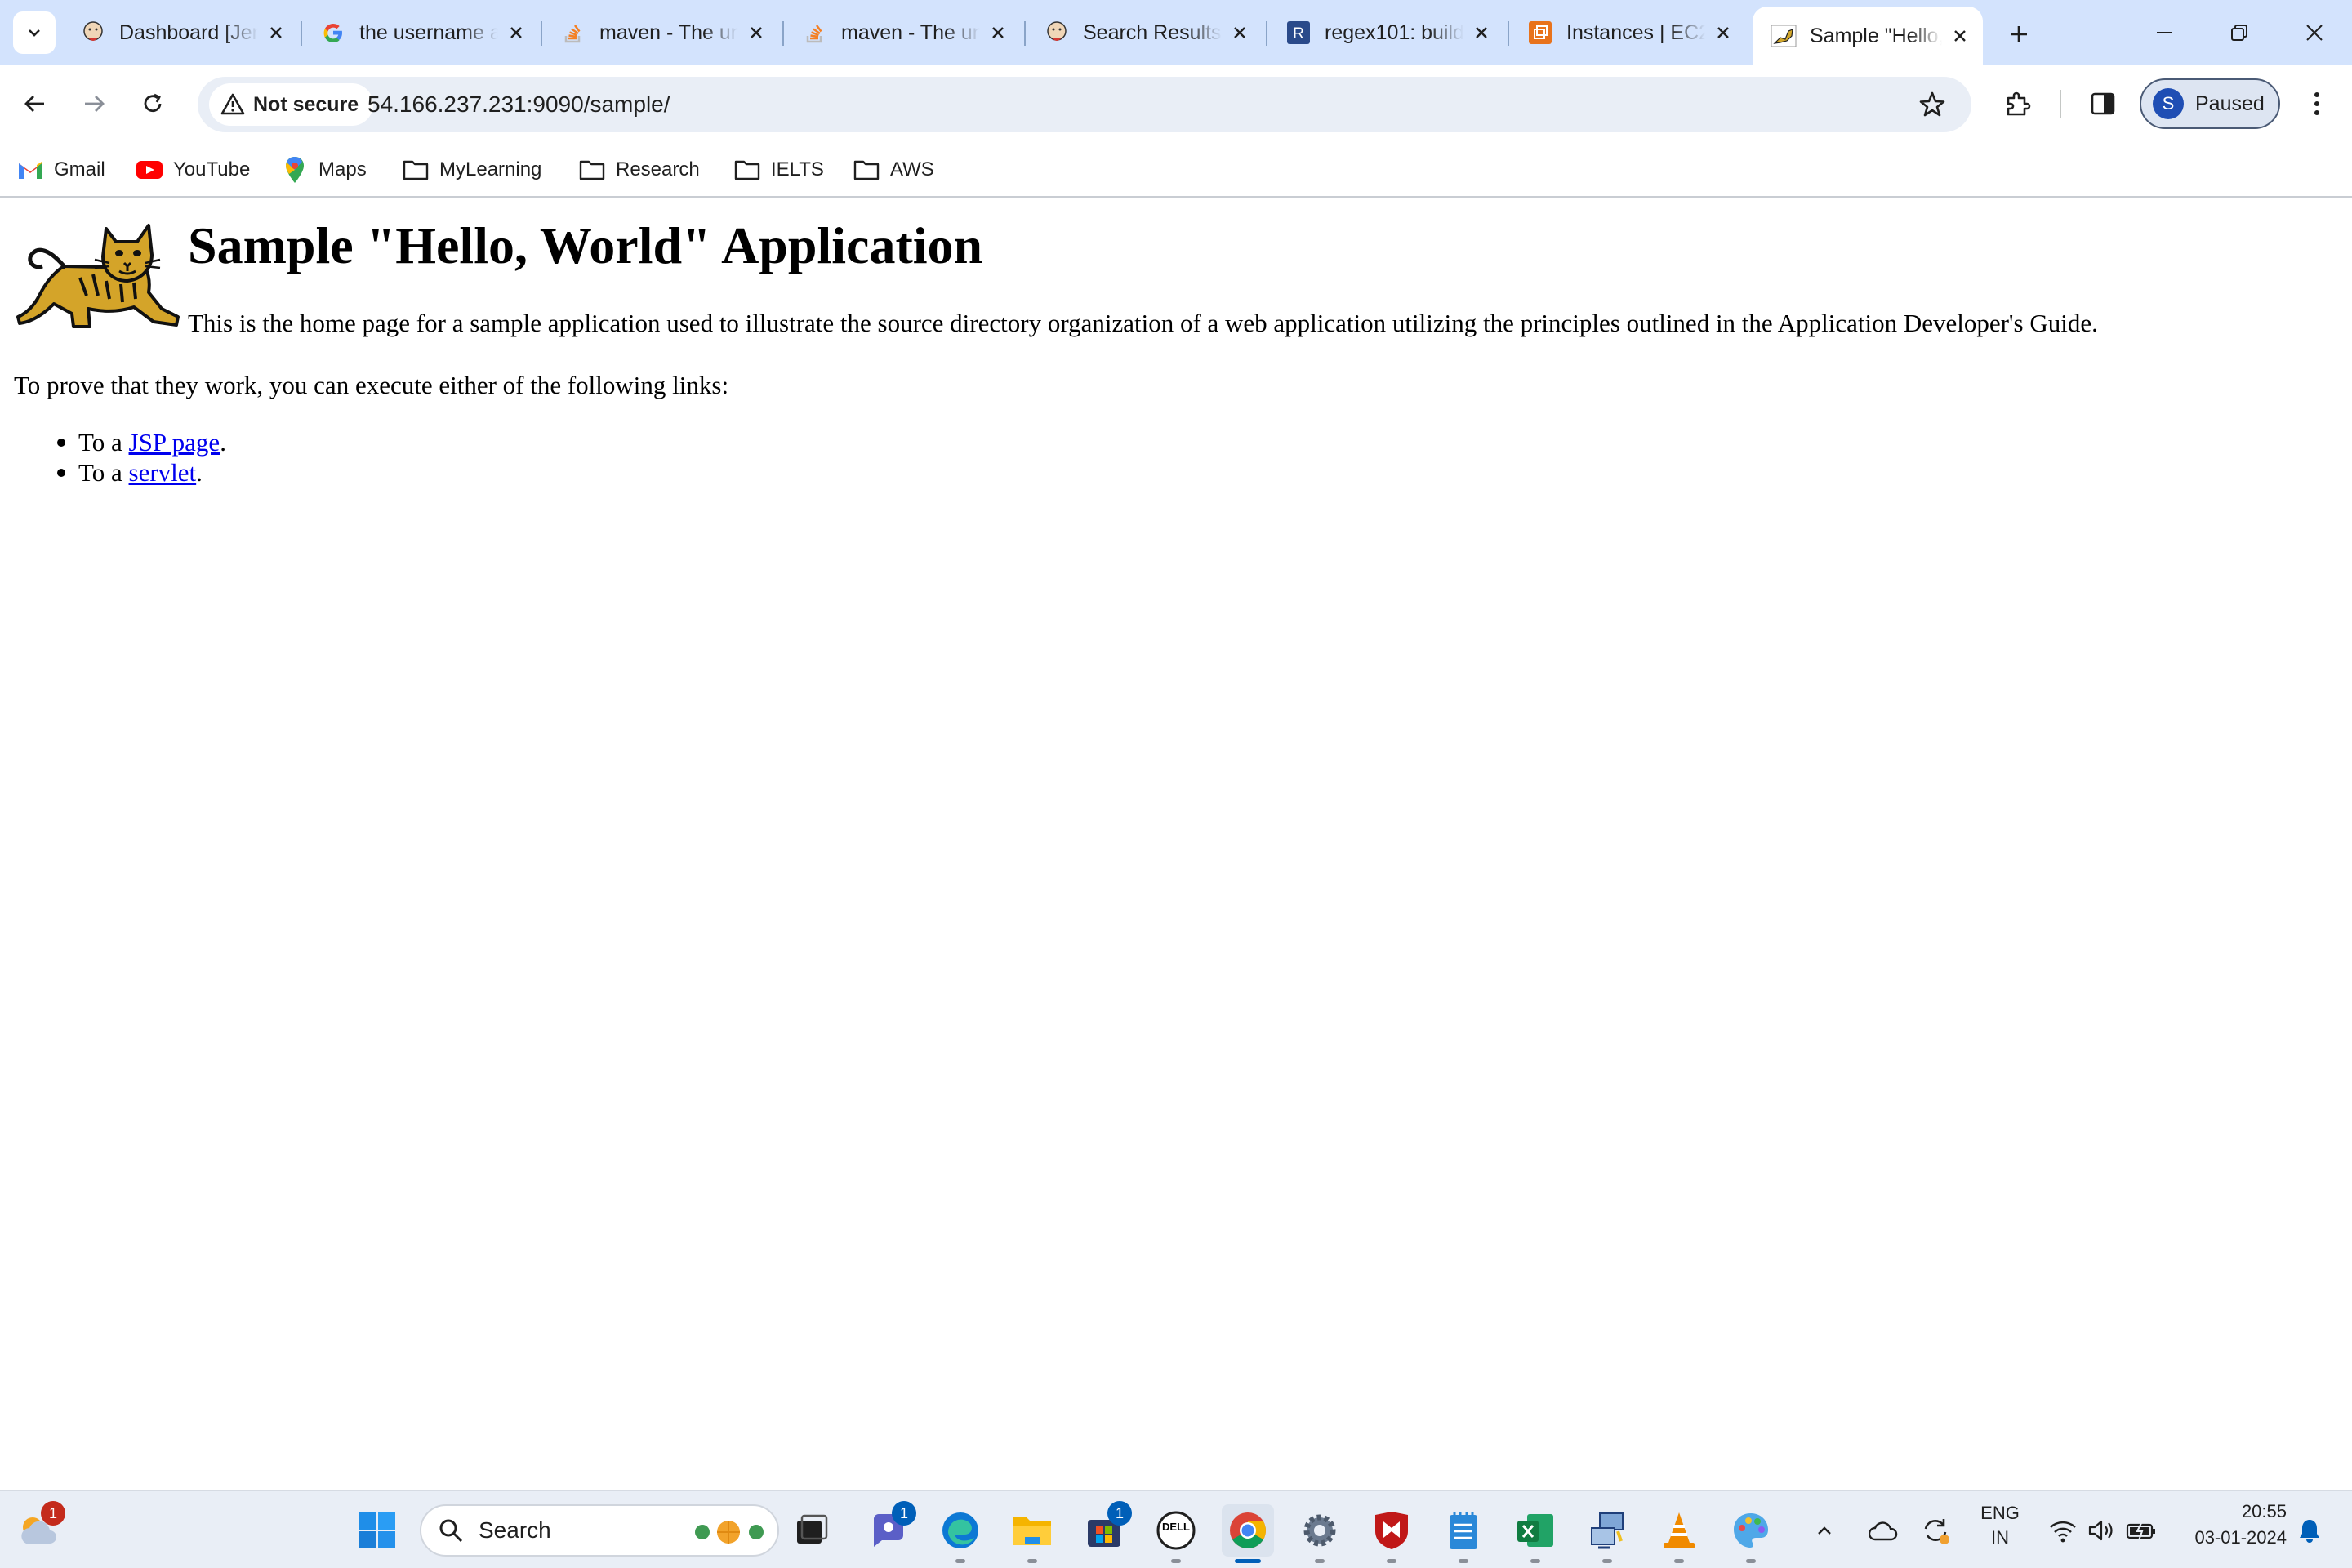  I want to click on weather-widget-button: 1, so click(38, 1529).